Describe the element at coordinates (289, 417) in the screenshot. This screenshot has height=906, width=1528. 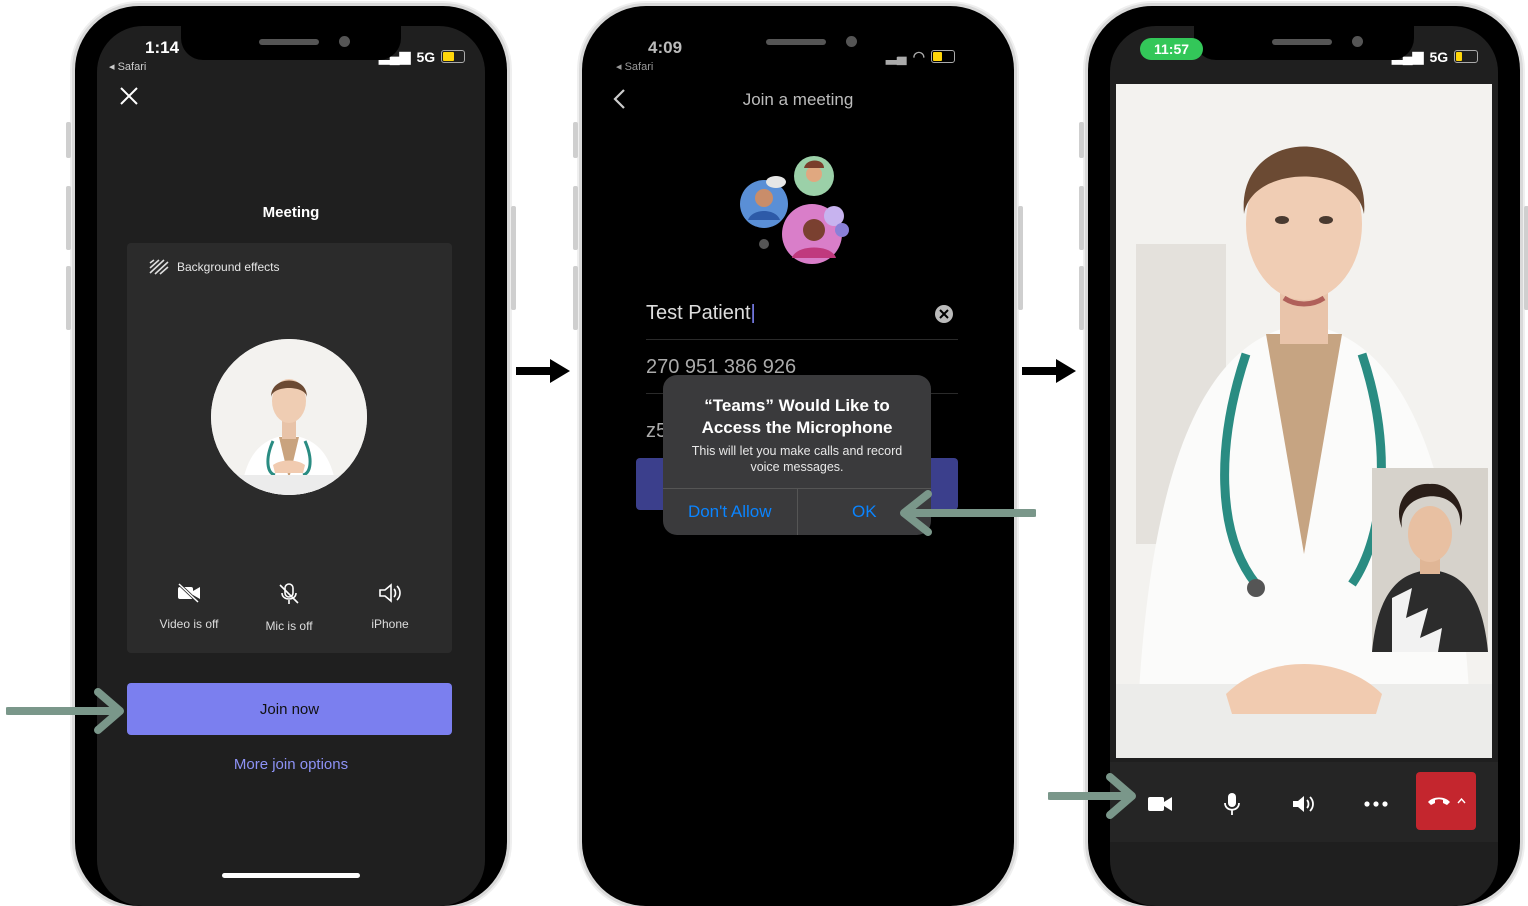
I see `avatar` at that location.